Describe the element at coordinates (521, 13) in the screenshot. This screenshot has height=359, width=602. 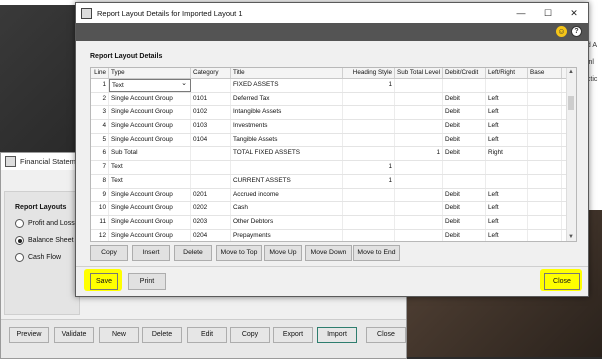
I see `minimize-icon: —` at that location.